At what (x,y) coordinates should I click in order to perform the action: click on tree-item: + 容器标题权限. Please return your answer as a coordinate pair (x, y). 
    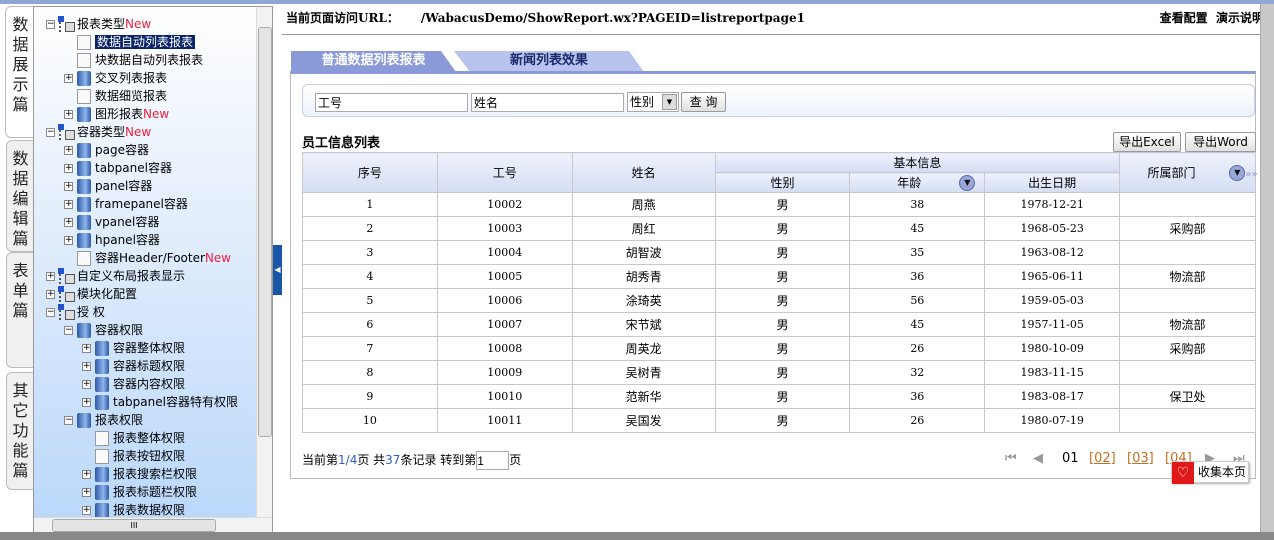
    Looking at the image, I should click on (133, 366).